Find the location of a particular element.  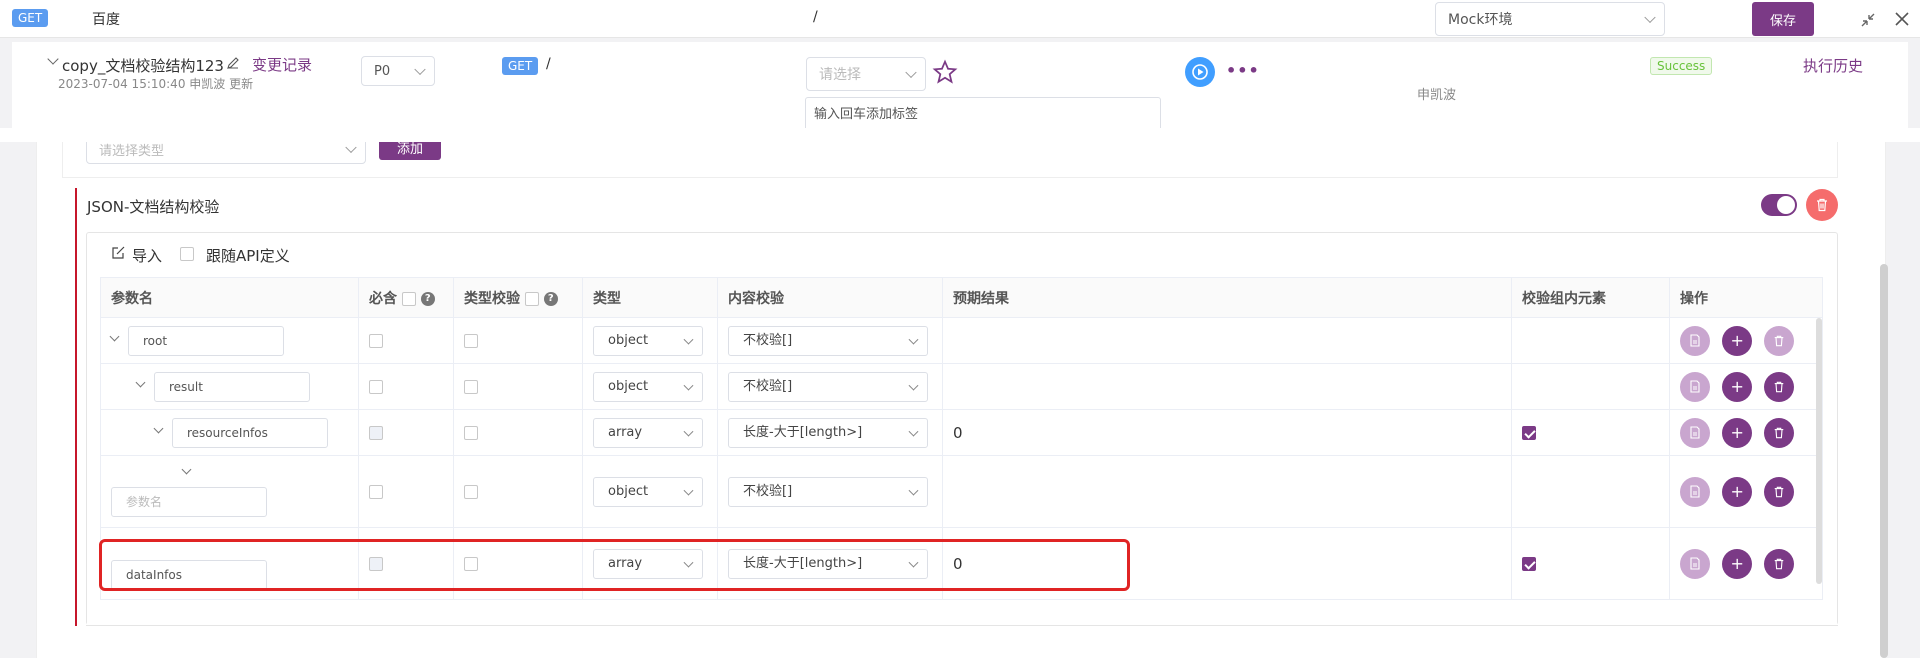

column-header-required: 必含 ? is located at coordinates (406, 297).